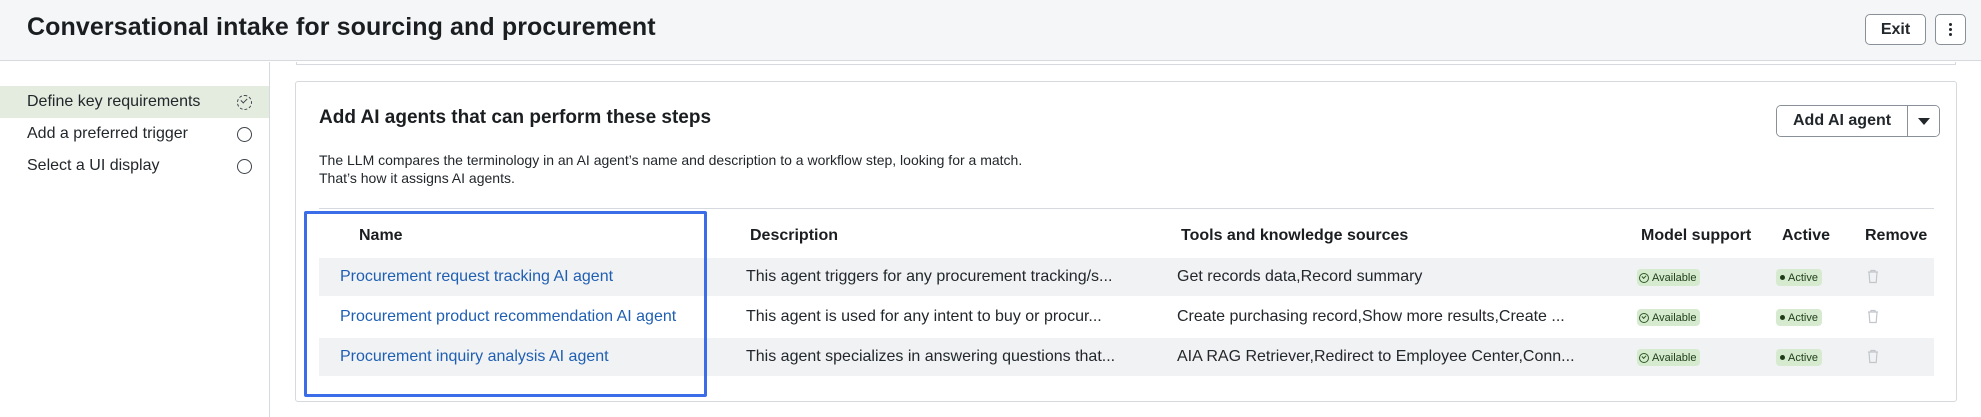  What do you see at coordinates (244, 102) in the screenshot?
I see `step-in-progress-icon` at bounding box center [244, 102].